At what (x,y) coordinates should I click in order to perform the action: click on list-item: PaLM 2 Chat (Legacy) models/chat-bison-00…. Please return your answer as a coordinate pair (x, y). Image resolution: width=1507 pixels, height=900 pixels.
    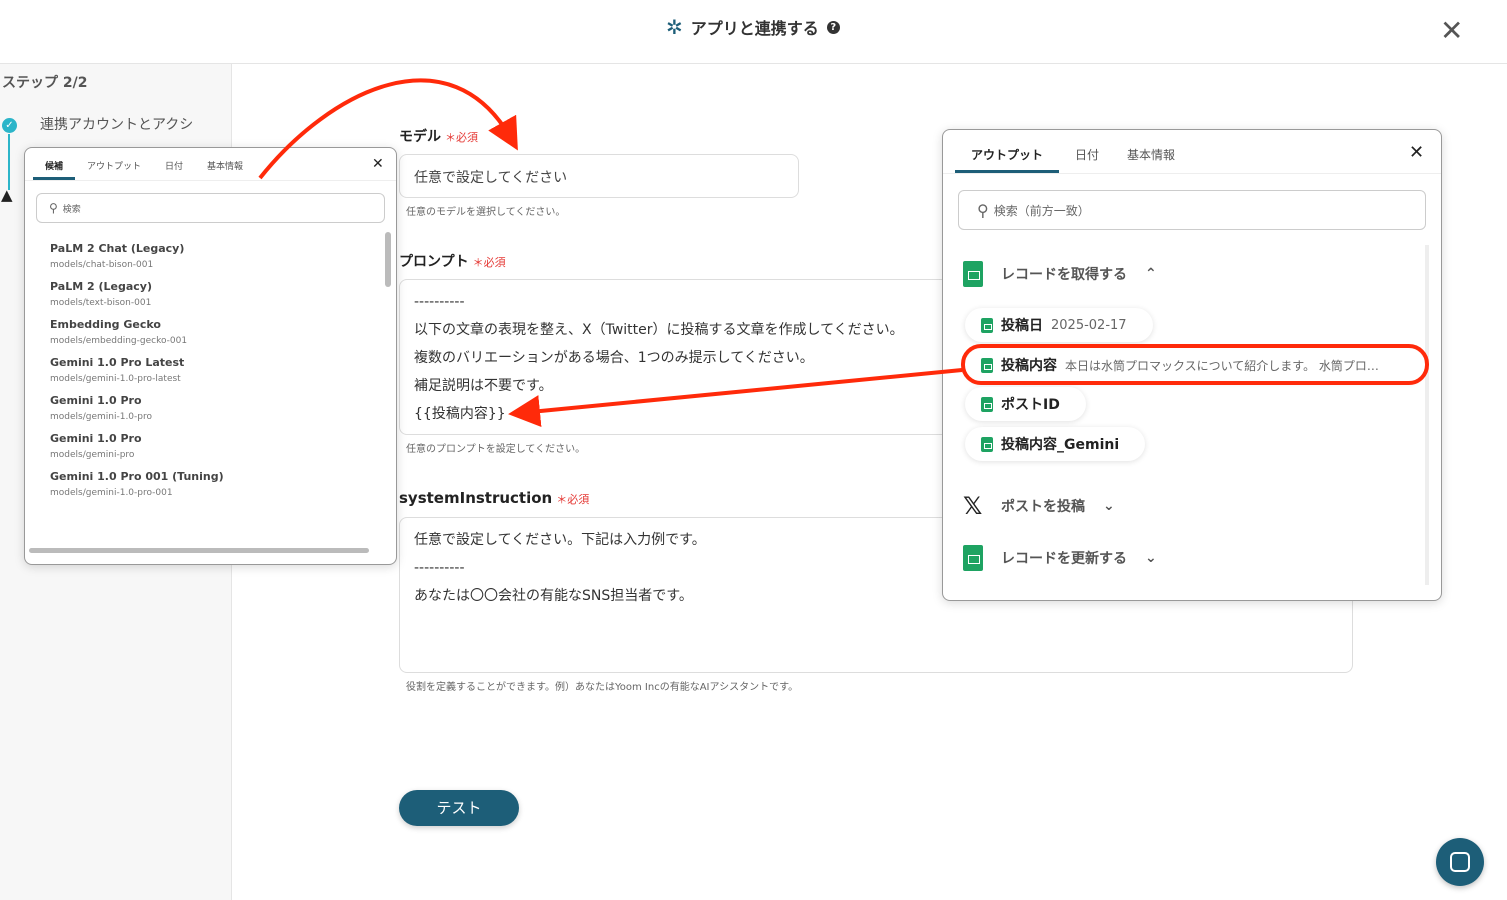
    Looking at the image, I should click on (210, 256).